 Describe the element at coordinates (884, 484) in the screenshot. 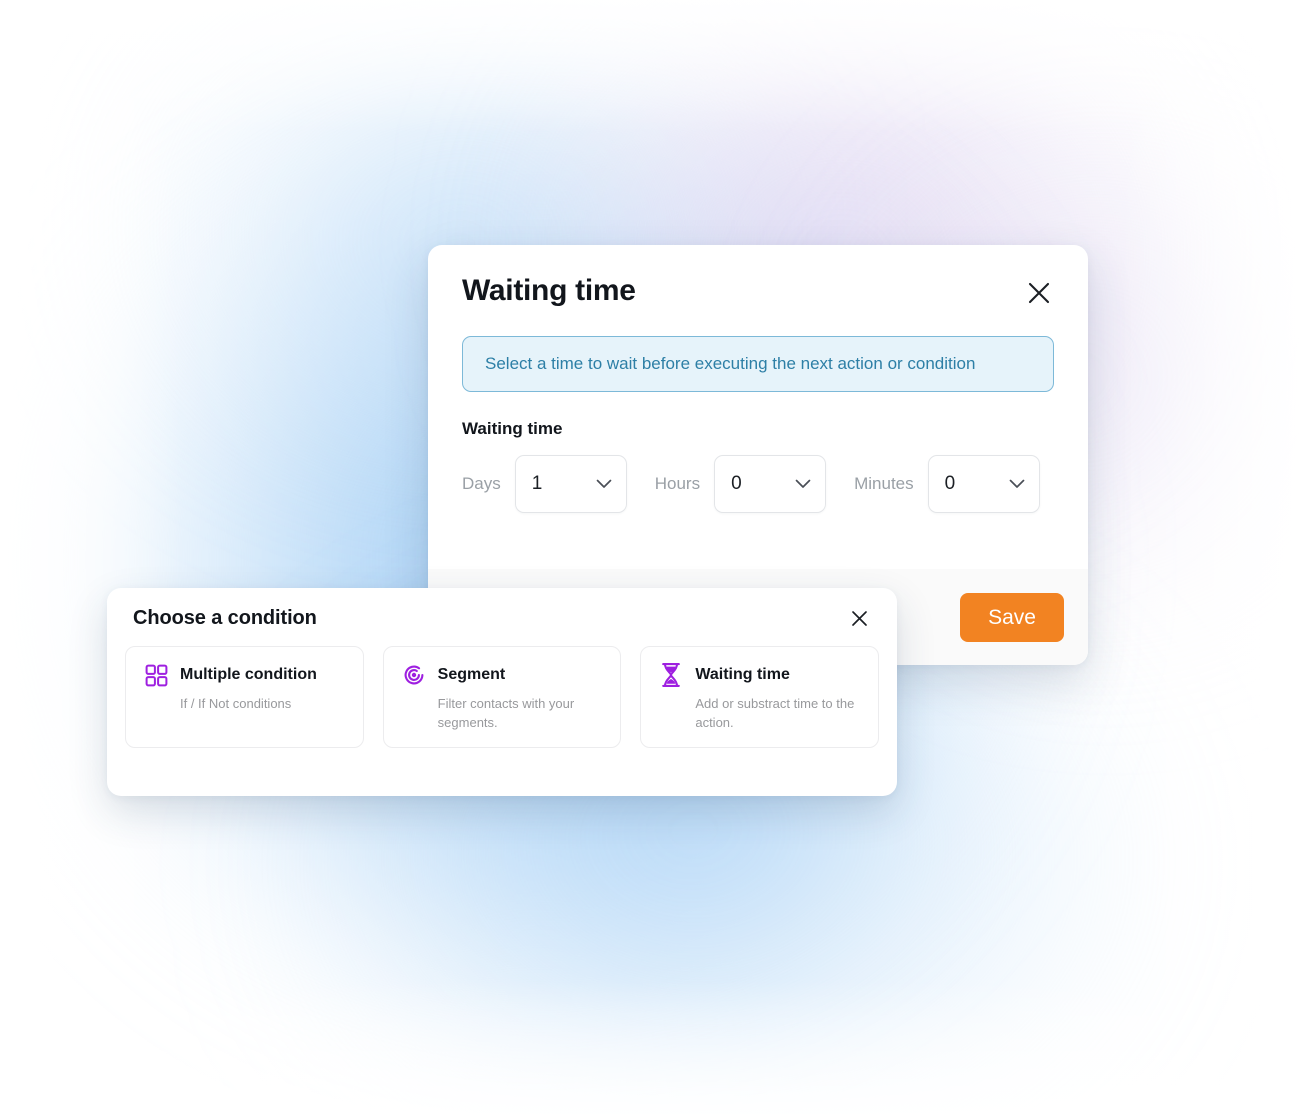

I see `minutes-label: Minutes` at that location.